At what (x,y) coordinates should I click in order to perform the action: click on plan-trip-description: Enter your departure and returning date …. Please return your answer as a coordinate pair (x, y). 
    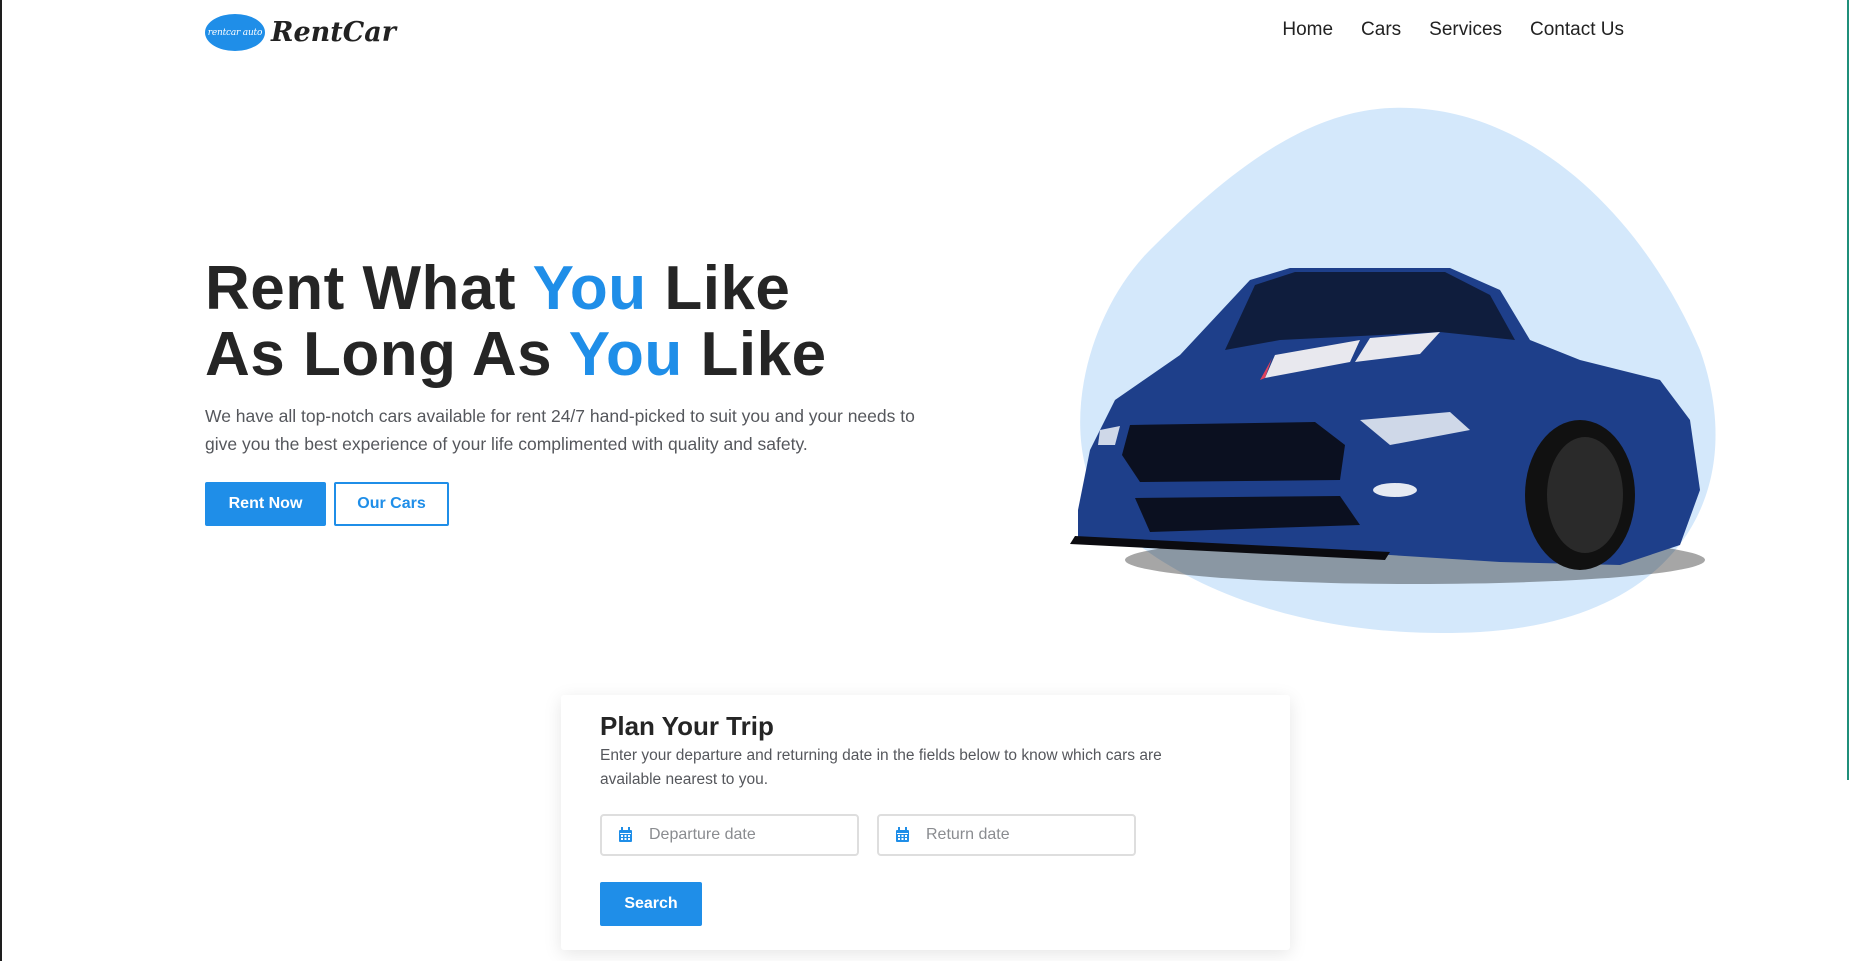
    Looking at the image, I should click on (881, 767).